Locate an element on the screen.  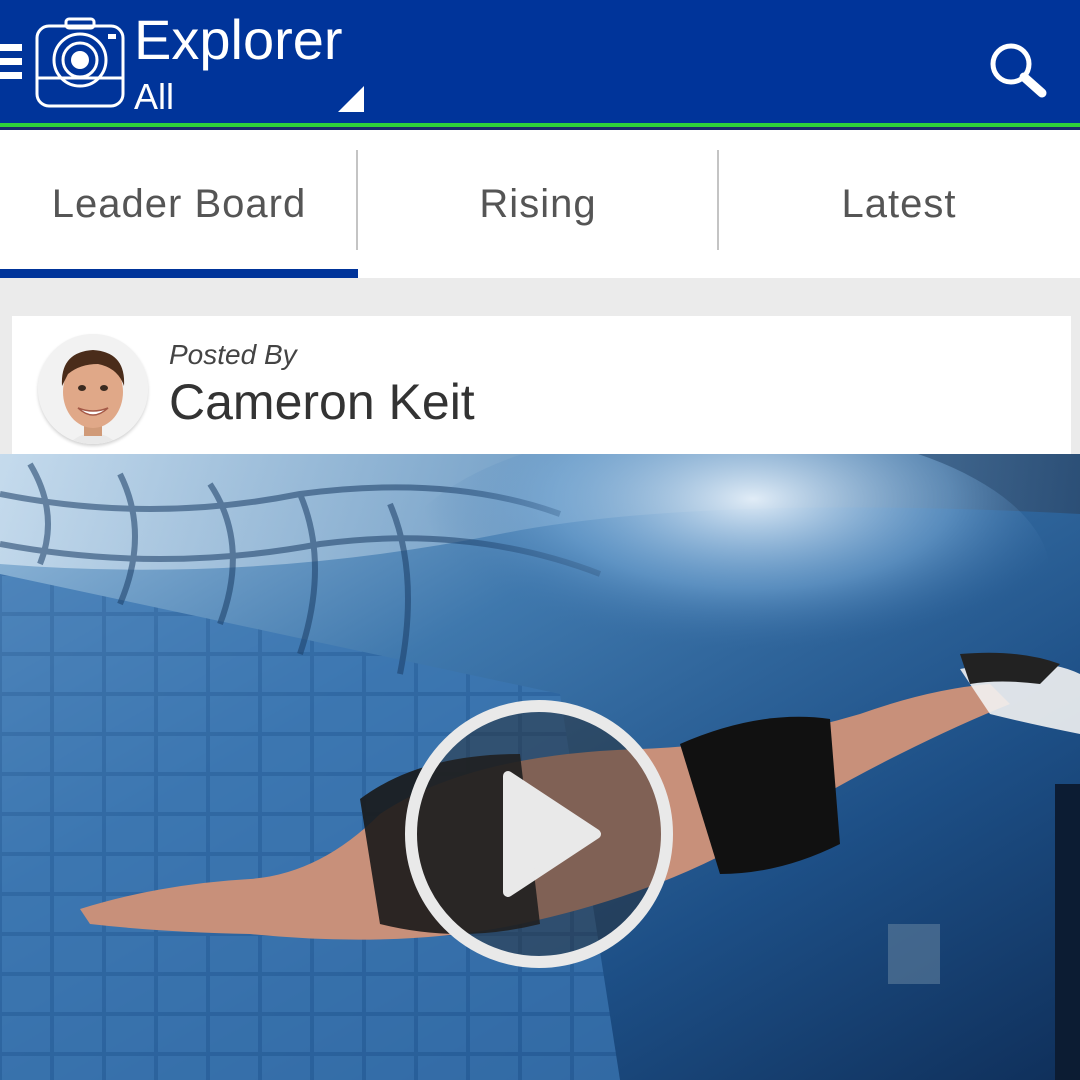
tab-strip: Leader Board Rising Latest is located at coordinates (540, 204).